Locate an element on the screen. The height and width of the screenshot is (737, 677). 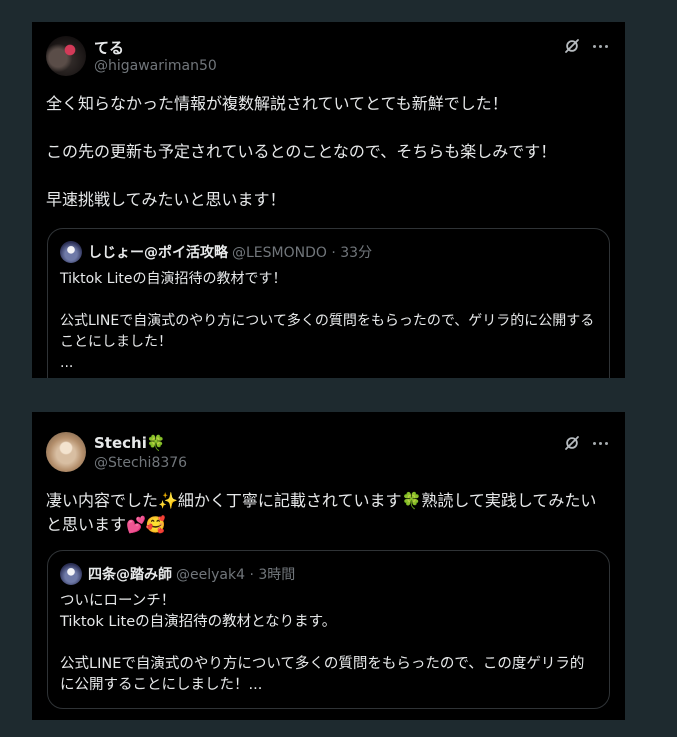
author-name: てる is located at coordinates (109, 47).